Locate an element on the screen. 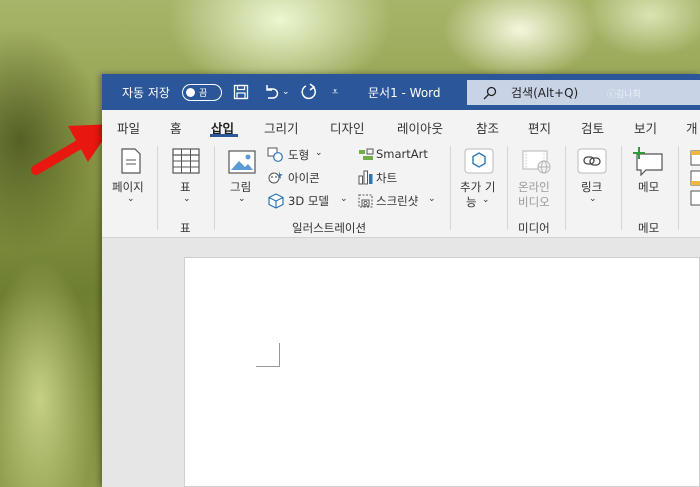  screenshot-button-label: 스크린샷 is located at coordinates (397, 201).